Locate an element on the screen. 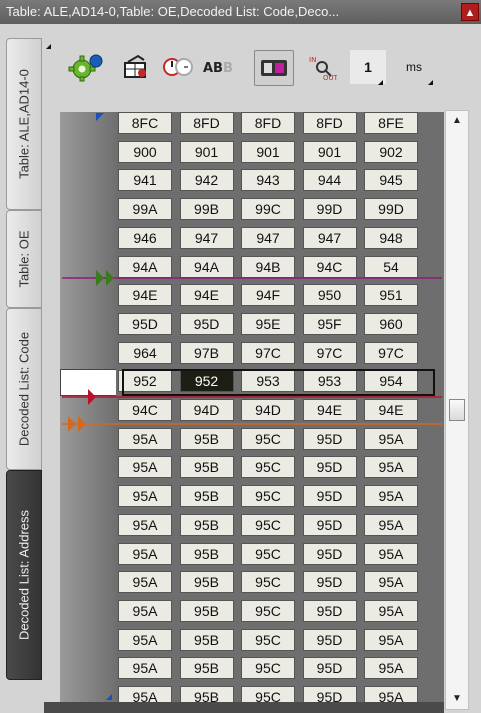  top-marker-icon is located at coordinates (100, 117).